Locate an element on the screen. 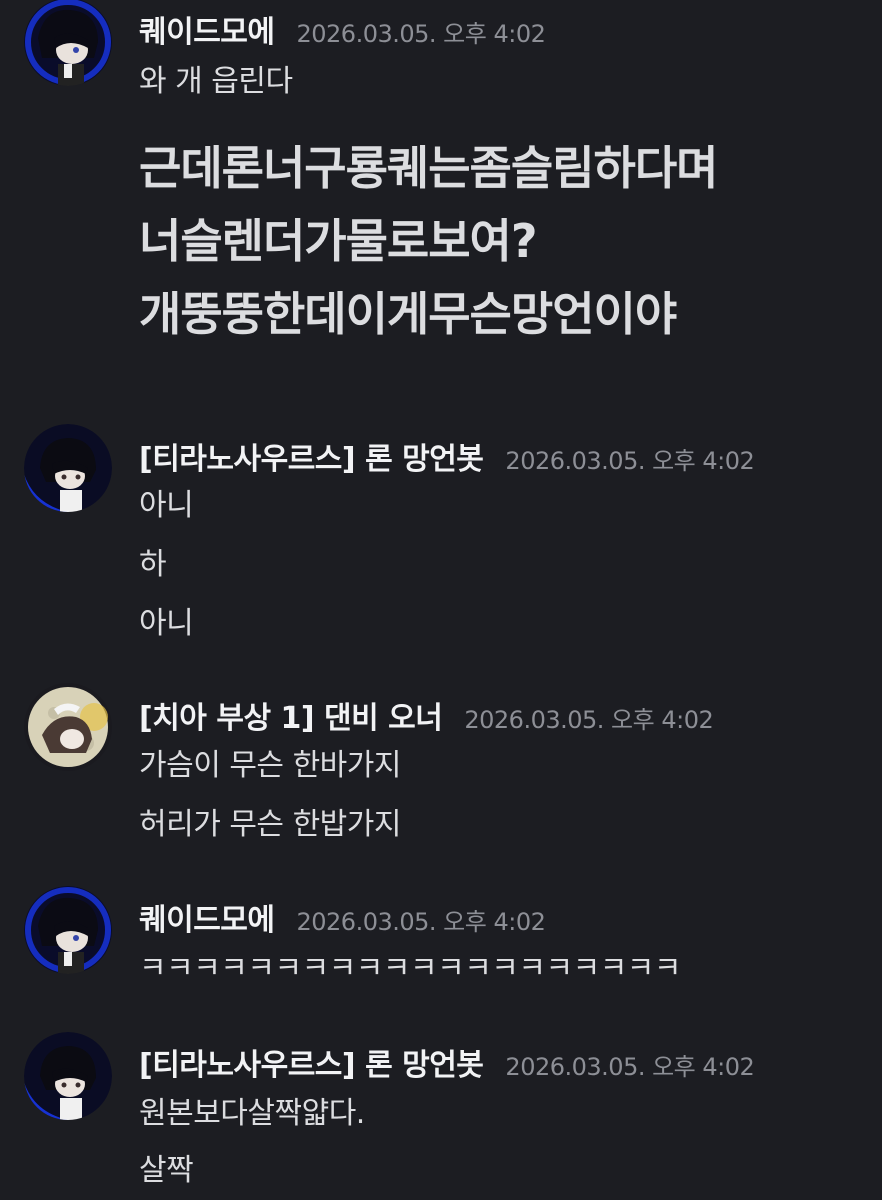 The image size is (882, 1200). message-text: 허리가 무슨 한밥가지 is located at coordinates (270, 824).